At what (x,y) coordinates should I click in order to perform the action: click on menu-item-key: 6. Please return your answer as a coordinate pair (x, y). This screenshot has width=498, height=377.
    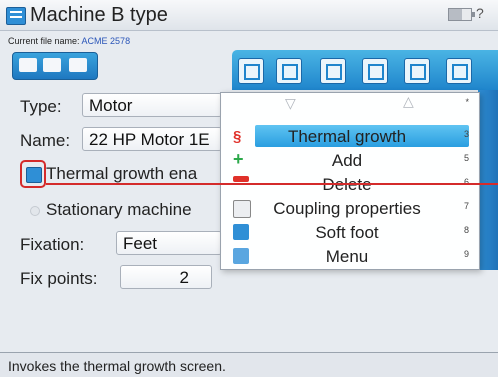
    Looking at the image, I should click on (466, 182).